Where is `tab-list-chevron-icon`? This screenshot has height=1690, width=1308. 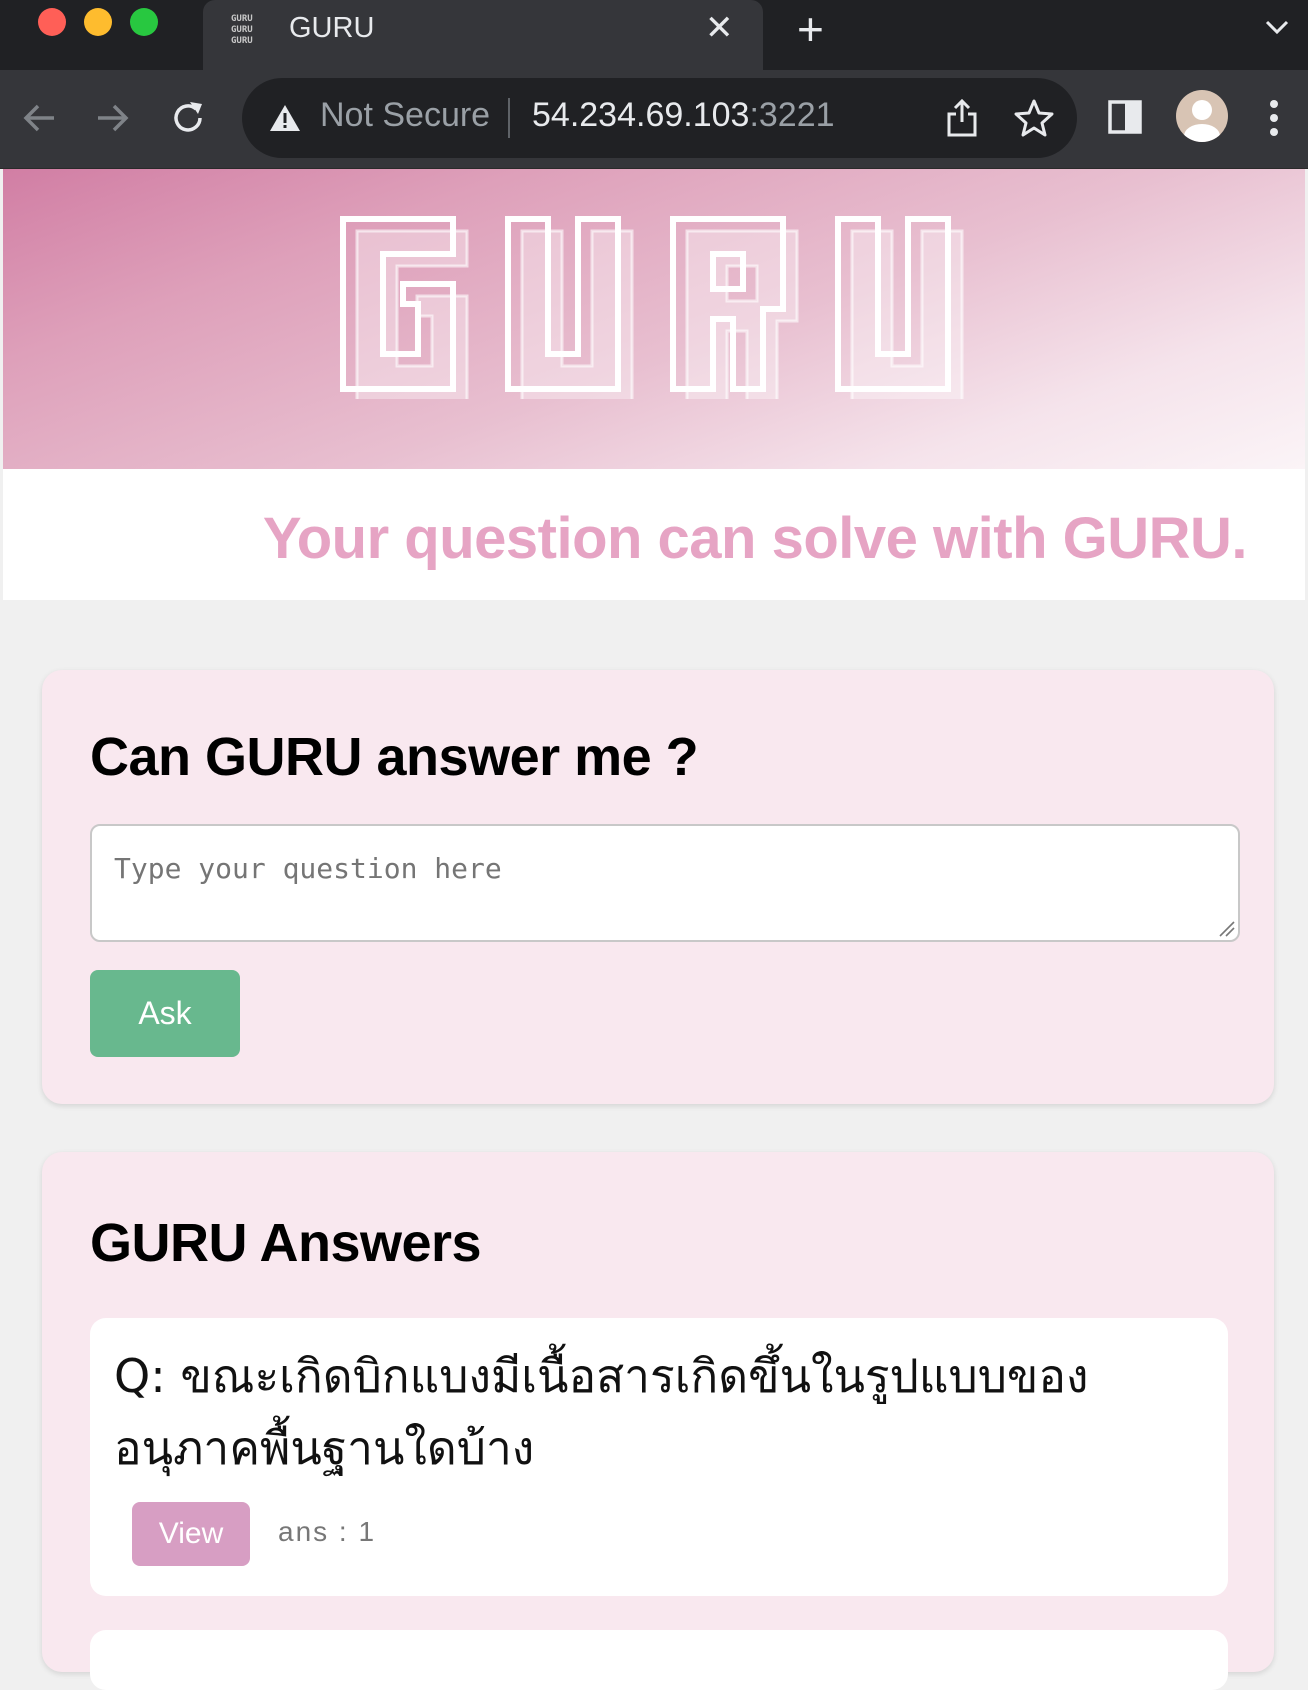
tab-list-chevron-icon is located at coordinates (1277, 27).